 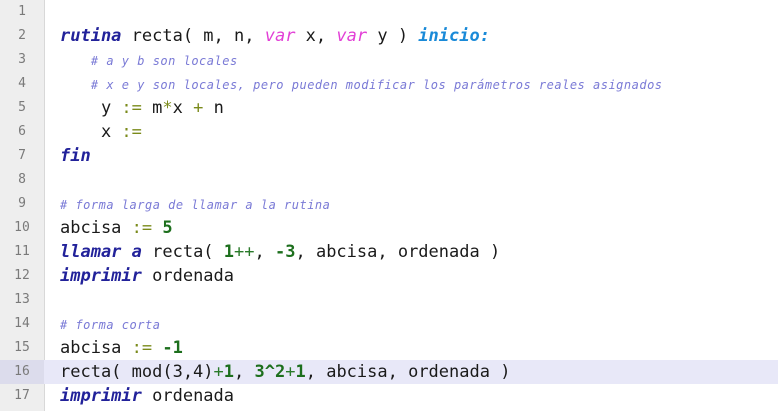 I want to click on line-code: # forma corta, so click(x=419, y=324).